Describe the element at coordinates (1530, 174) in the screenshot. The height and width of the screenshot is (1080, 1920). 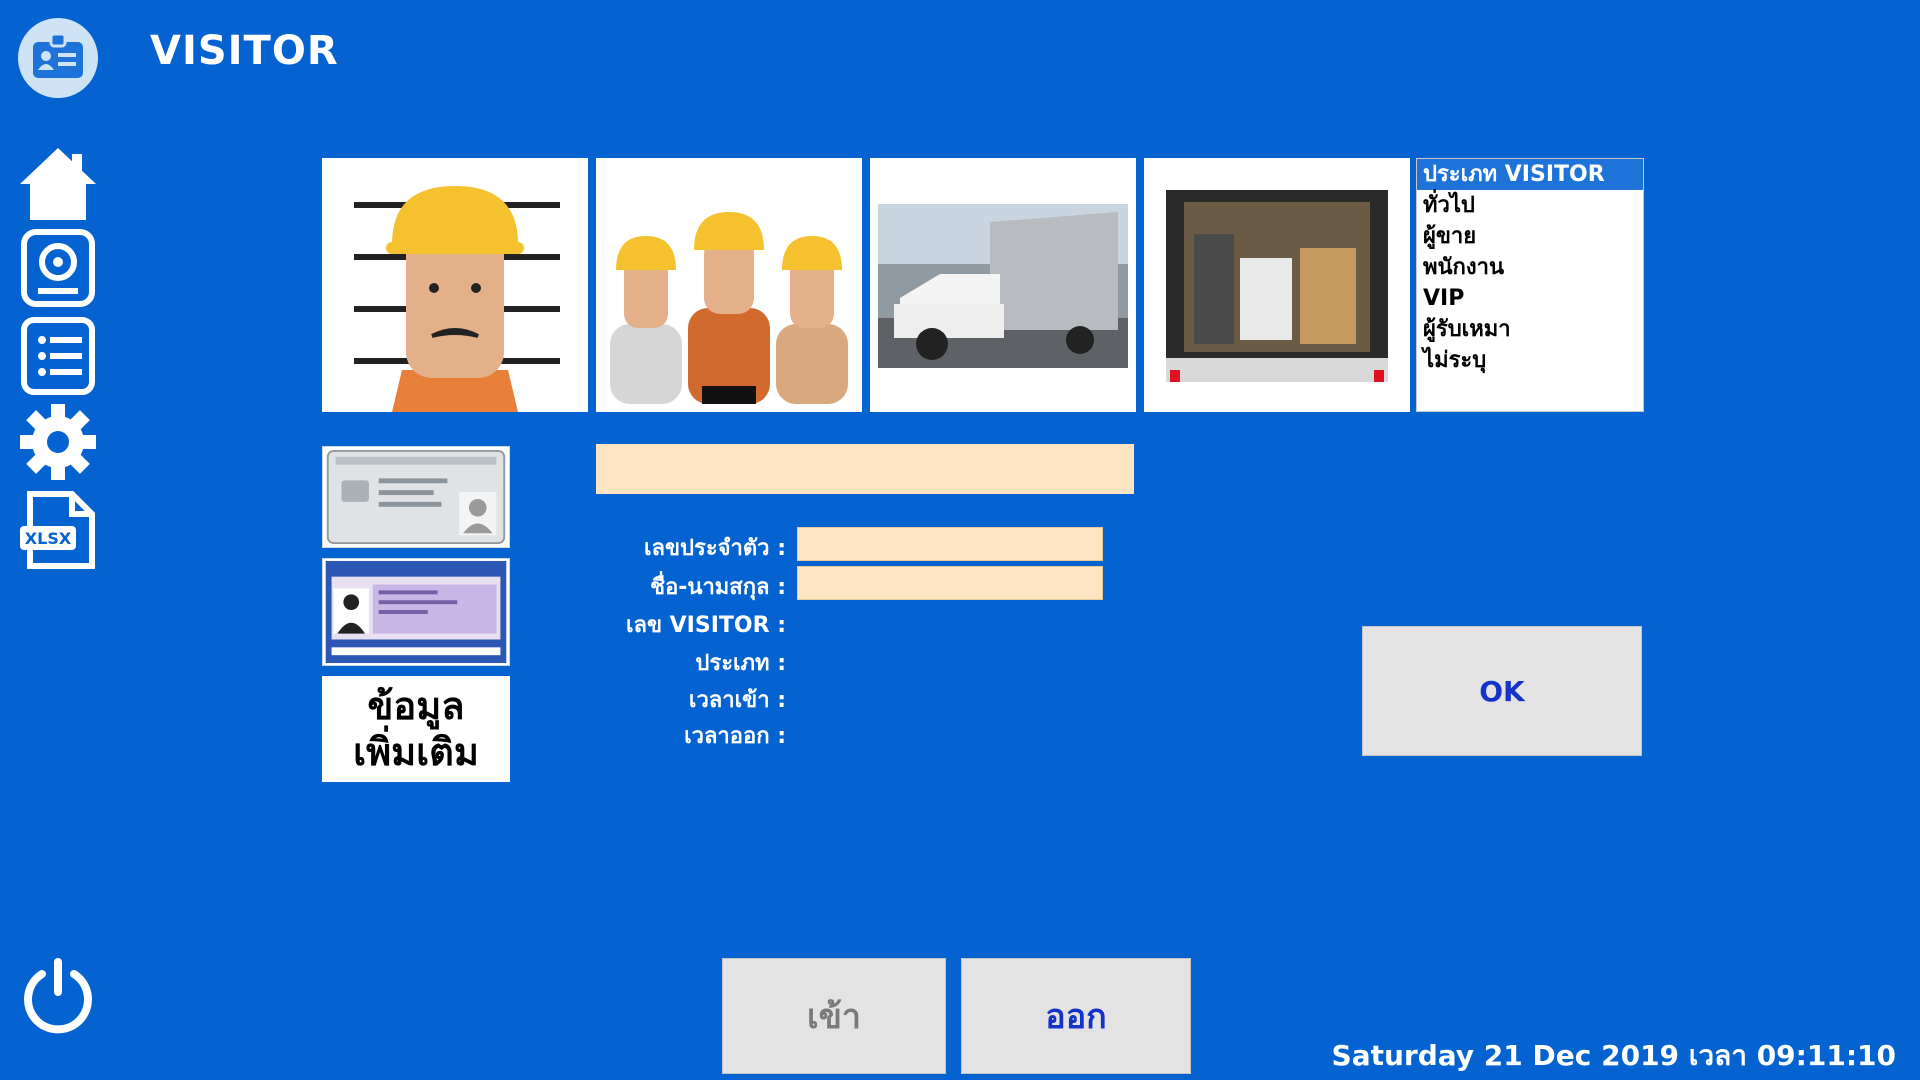
I see `visitor-type-header: ประเภท VISITOR` at that location.